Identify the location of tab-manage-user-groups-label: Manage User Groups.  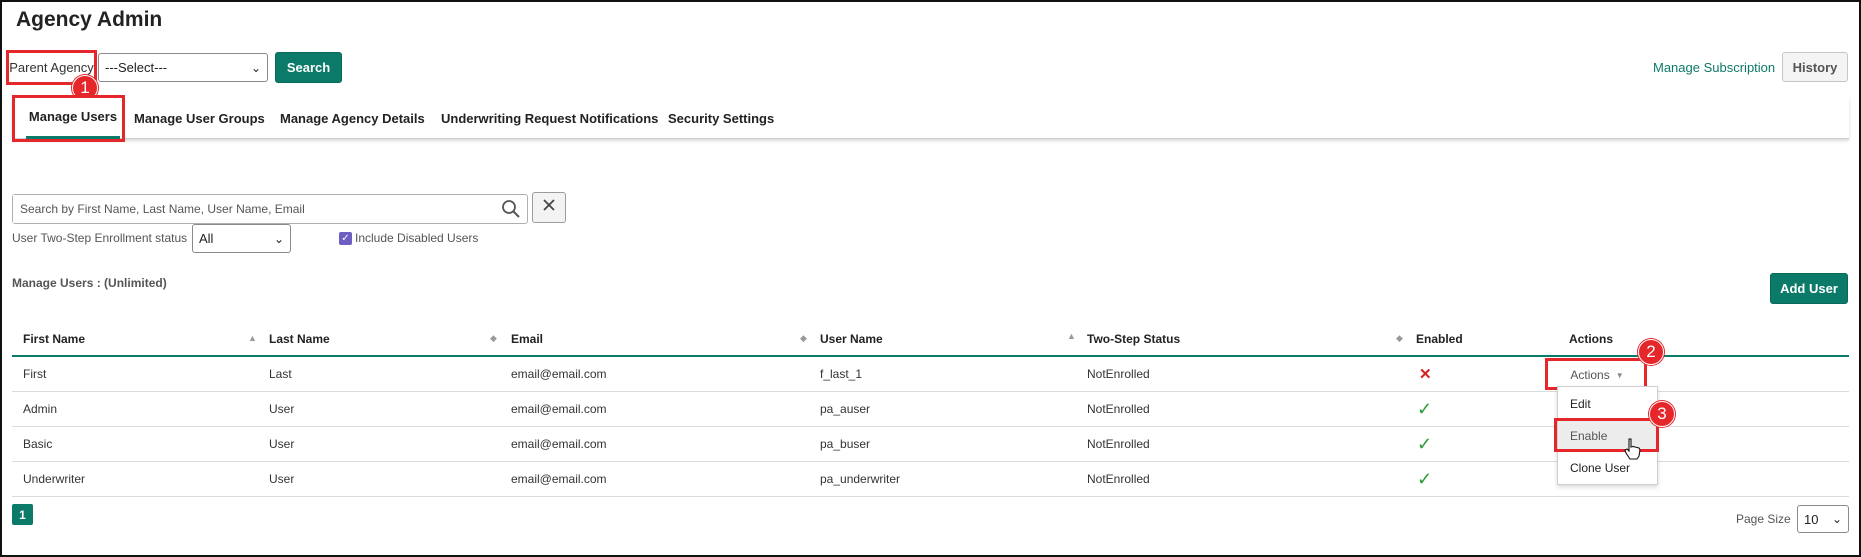
(199, 118).